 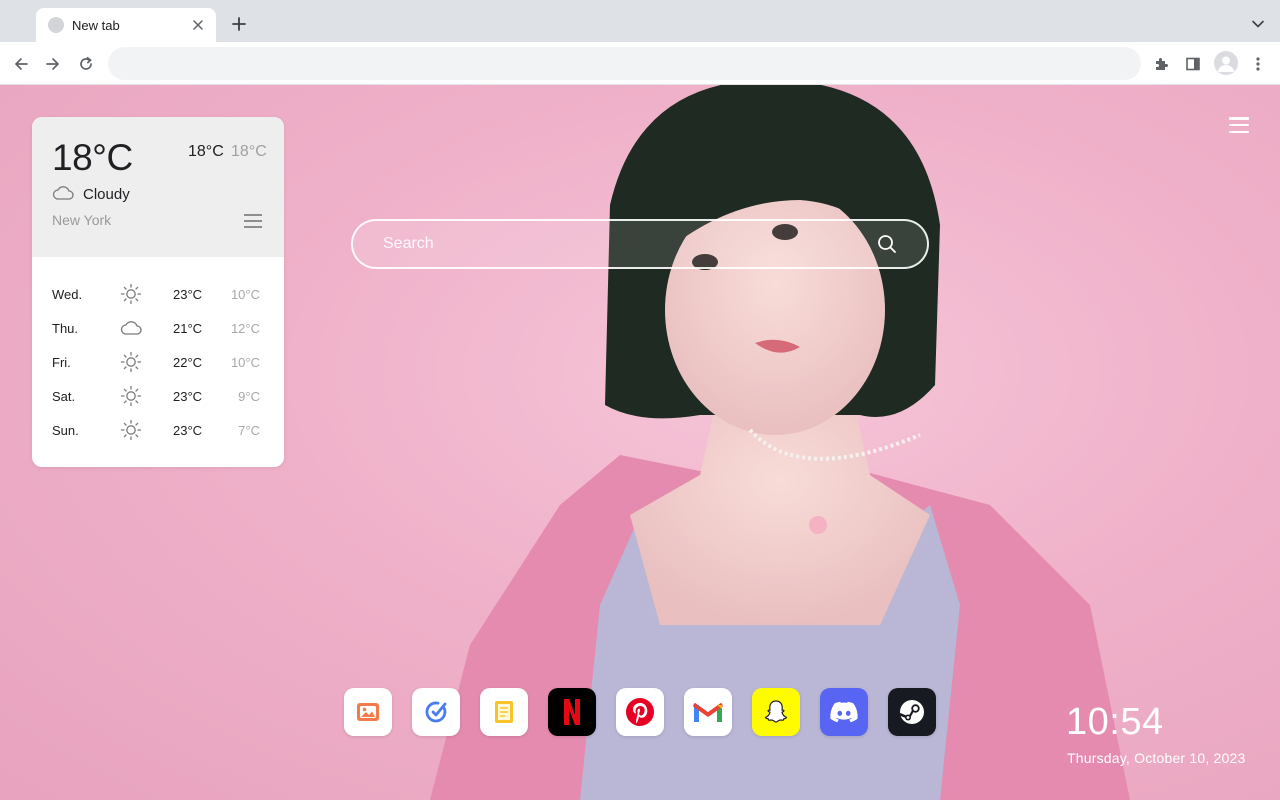 I want to click on address-bar, so click(x=624, y=63).